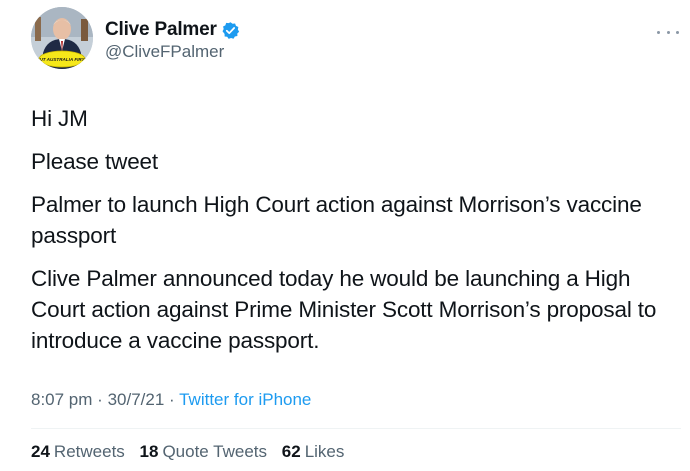  Describe the element at coordinates (40, 451) in the screenshot. I see `retweets-count: 24` at that location.